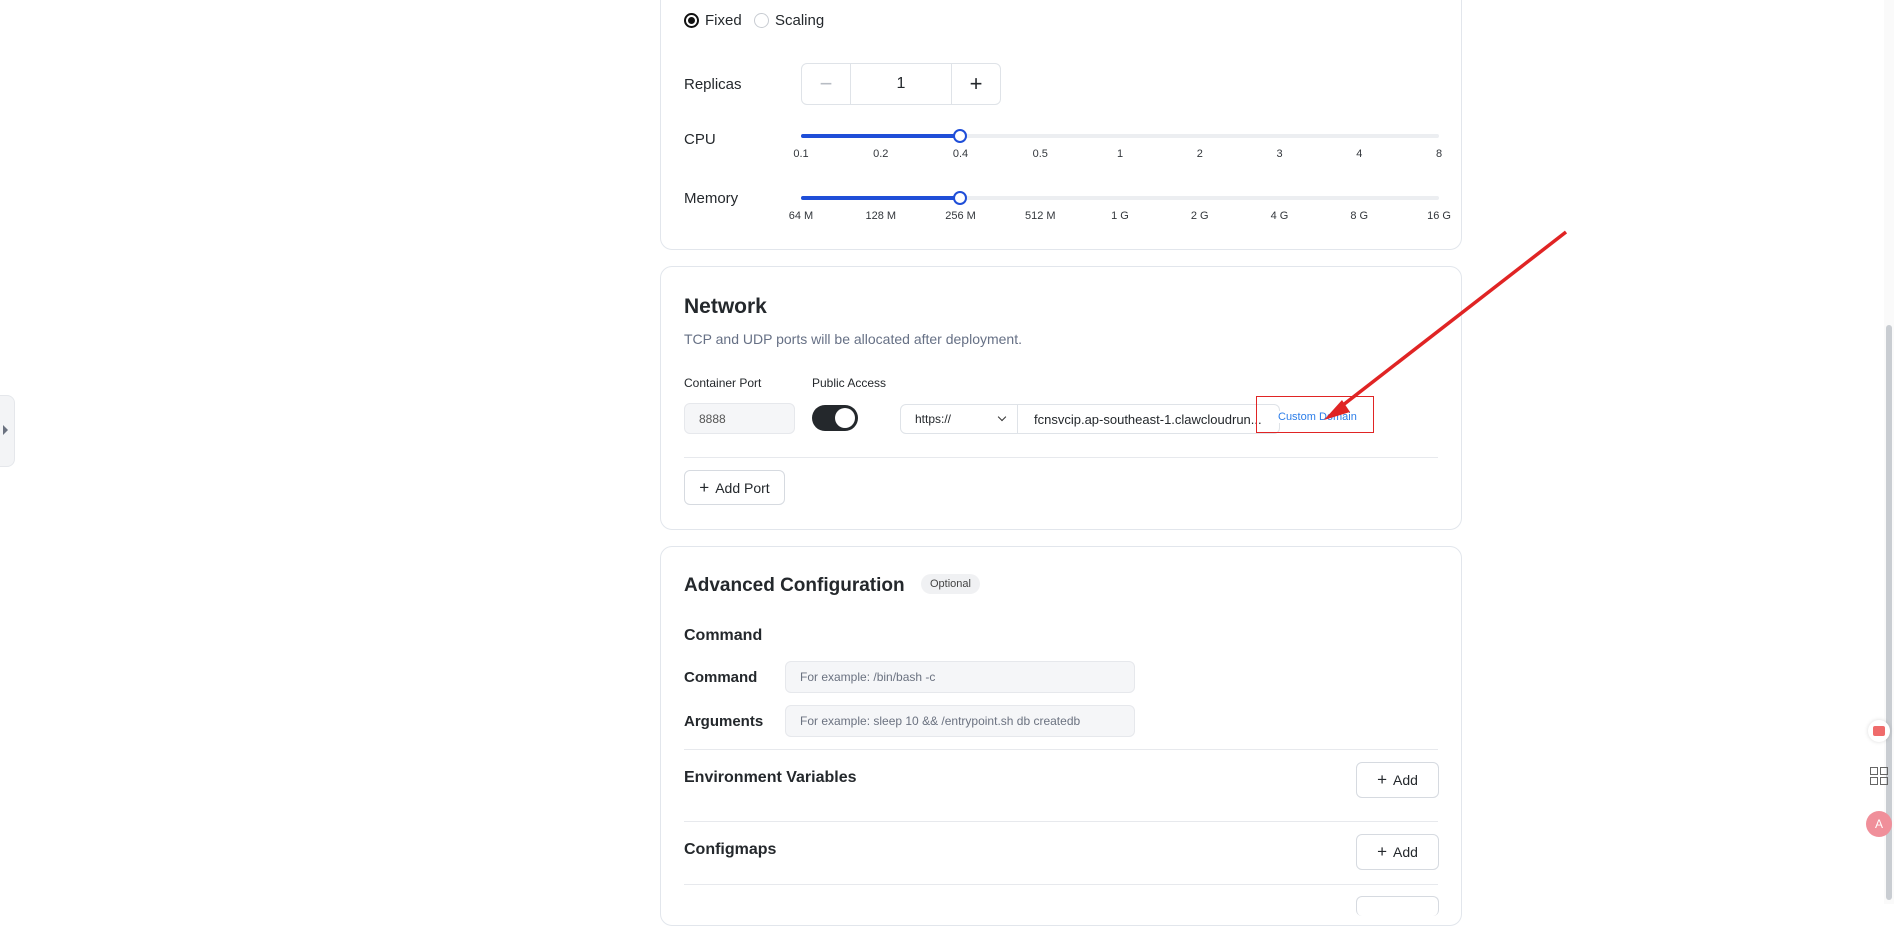  Describe the element at coordinates (1439, 154) in the screenshot. I see `cpu-tick-label: 8` at that location.